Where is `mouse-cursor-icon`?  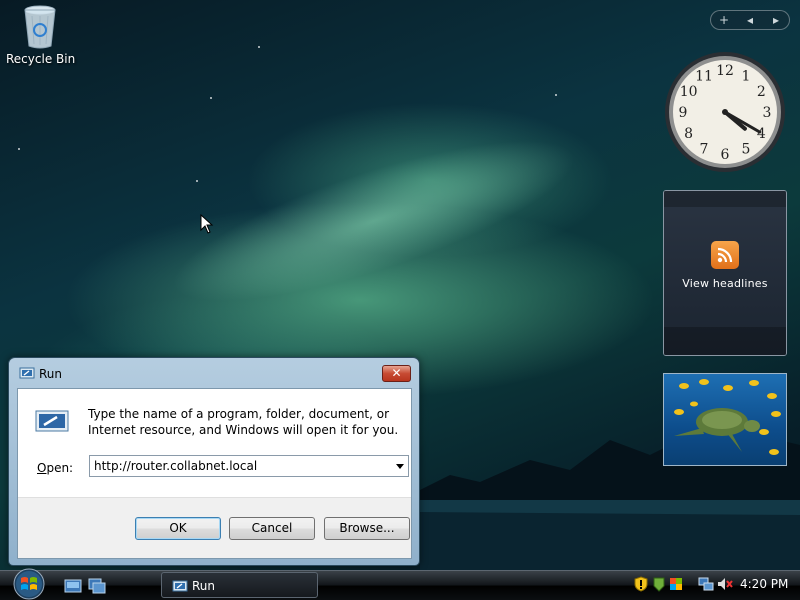
mouse-cursor-icon is located at coordinates (207, 224).